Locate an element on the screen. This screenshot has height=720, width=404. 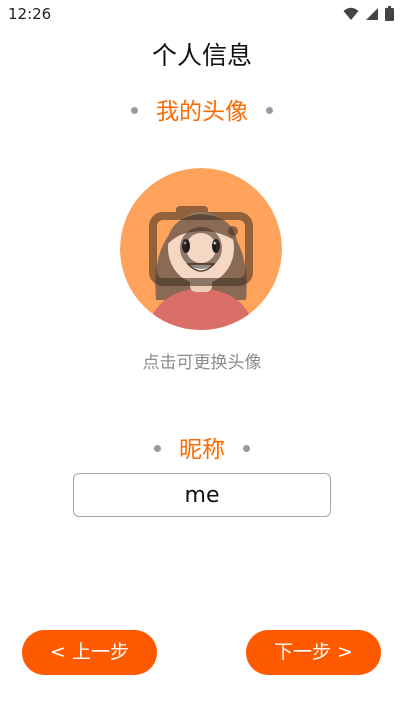
status-icons is located at coordinates (368, 13).